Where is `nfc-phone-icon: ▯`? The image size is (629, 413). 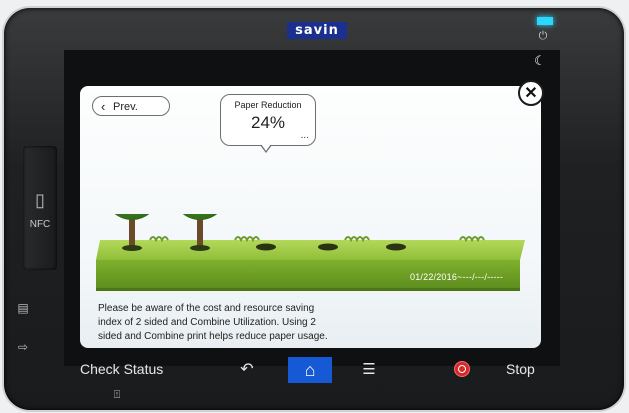 nfc-phone-icon: ▯ is located at coordinates (40, 200).